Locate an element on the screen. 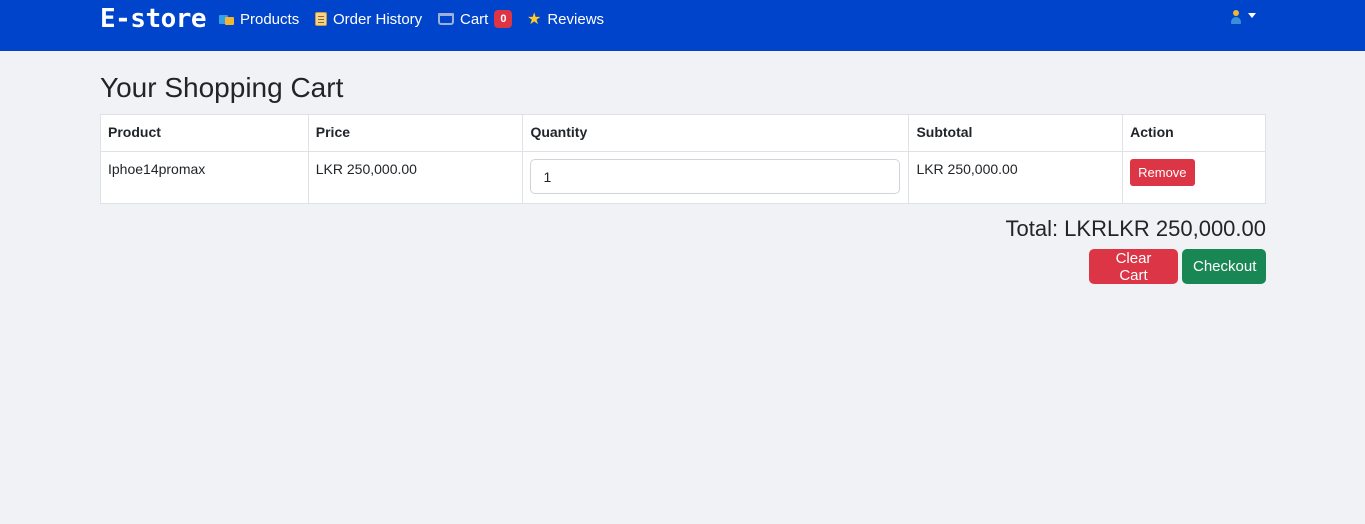 Image resolution: width=1365 pixels, height=524 pixels. quantity-input is located at coordinates (715, 176).